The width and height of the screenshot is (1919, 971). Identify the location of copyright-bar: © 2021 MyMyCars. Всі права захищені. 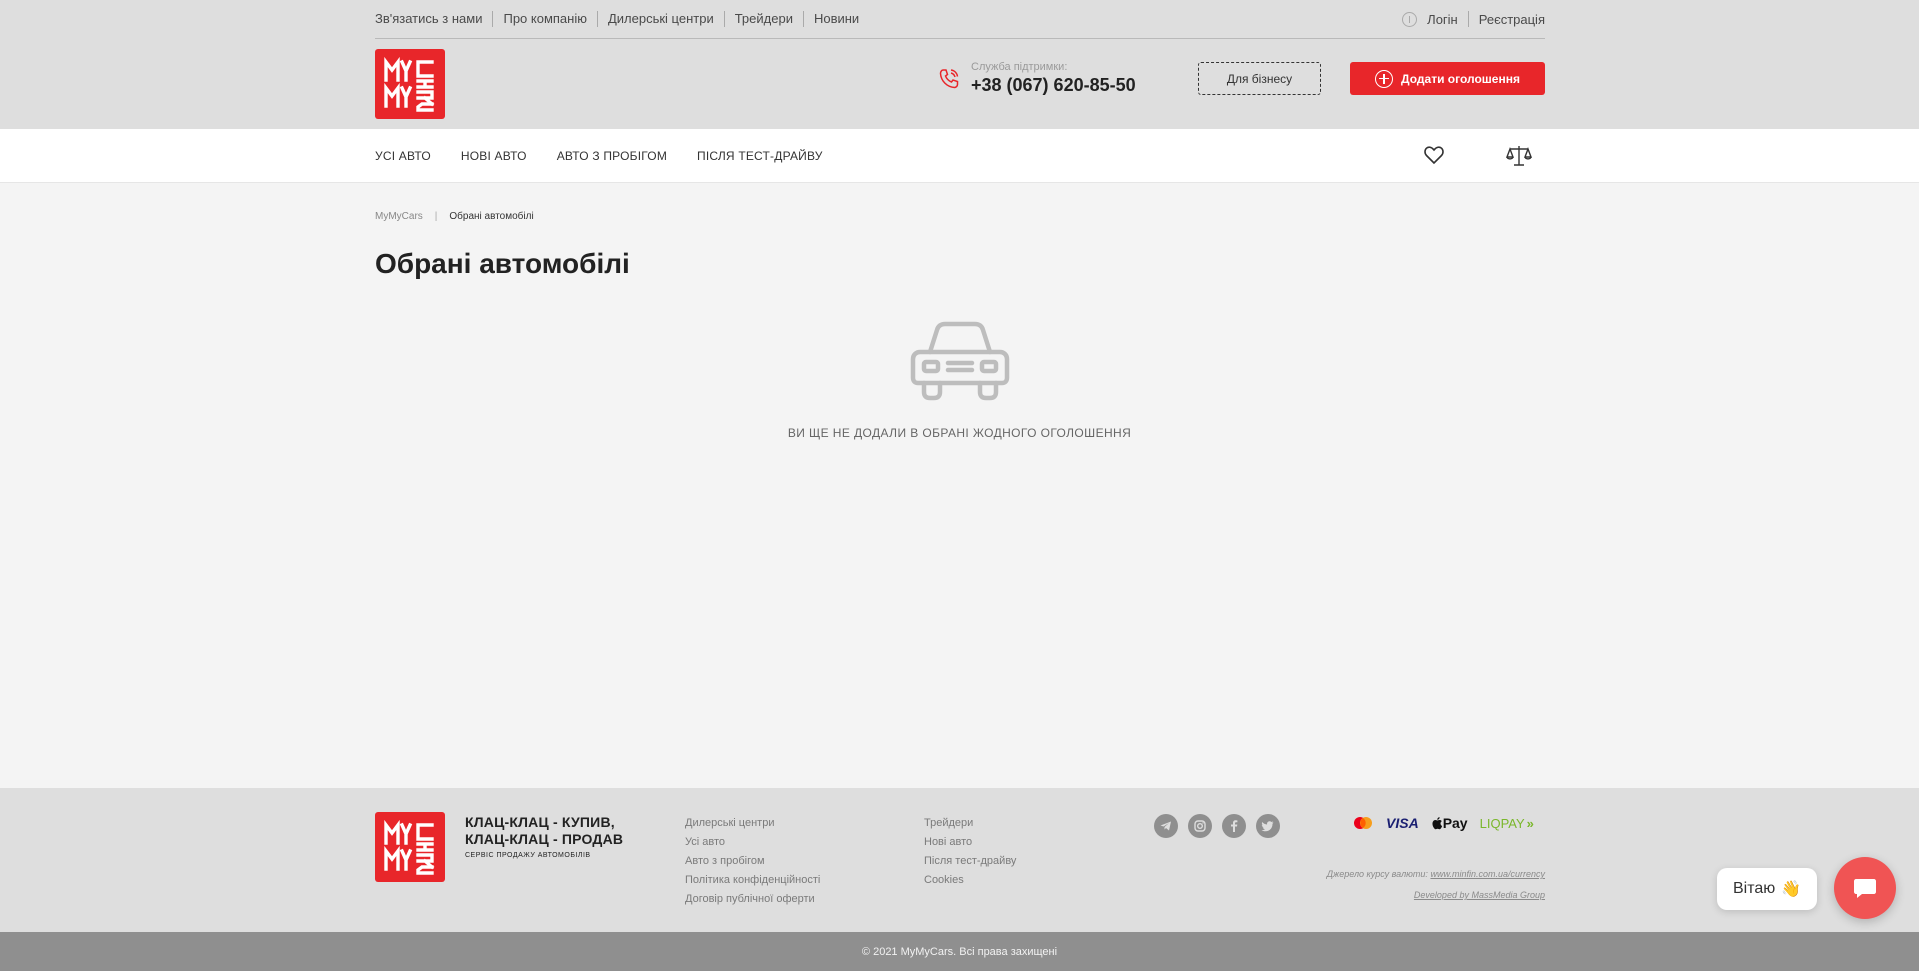
(959, 951).